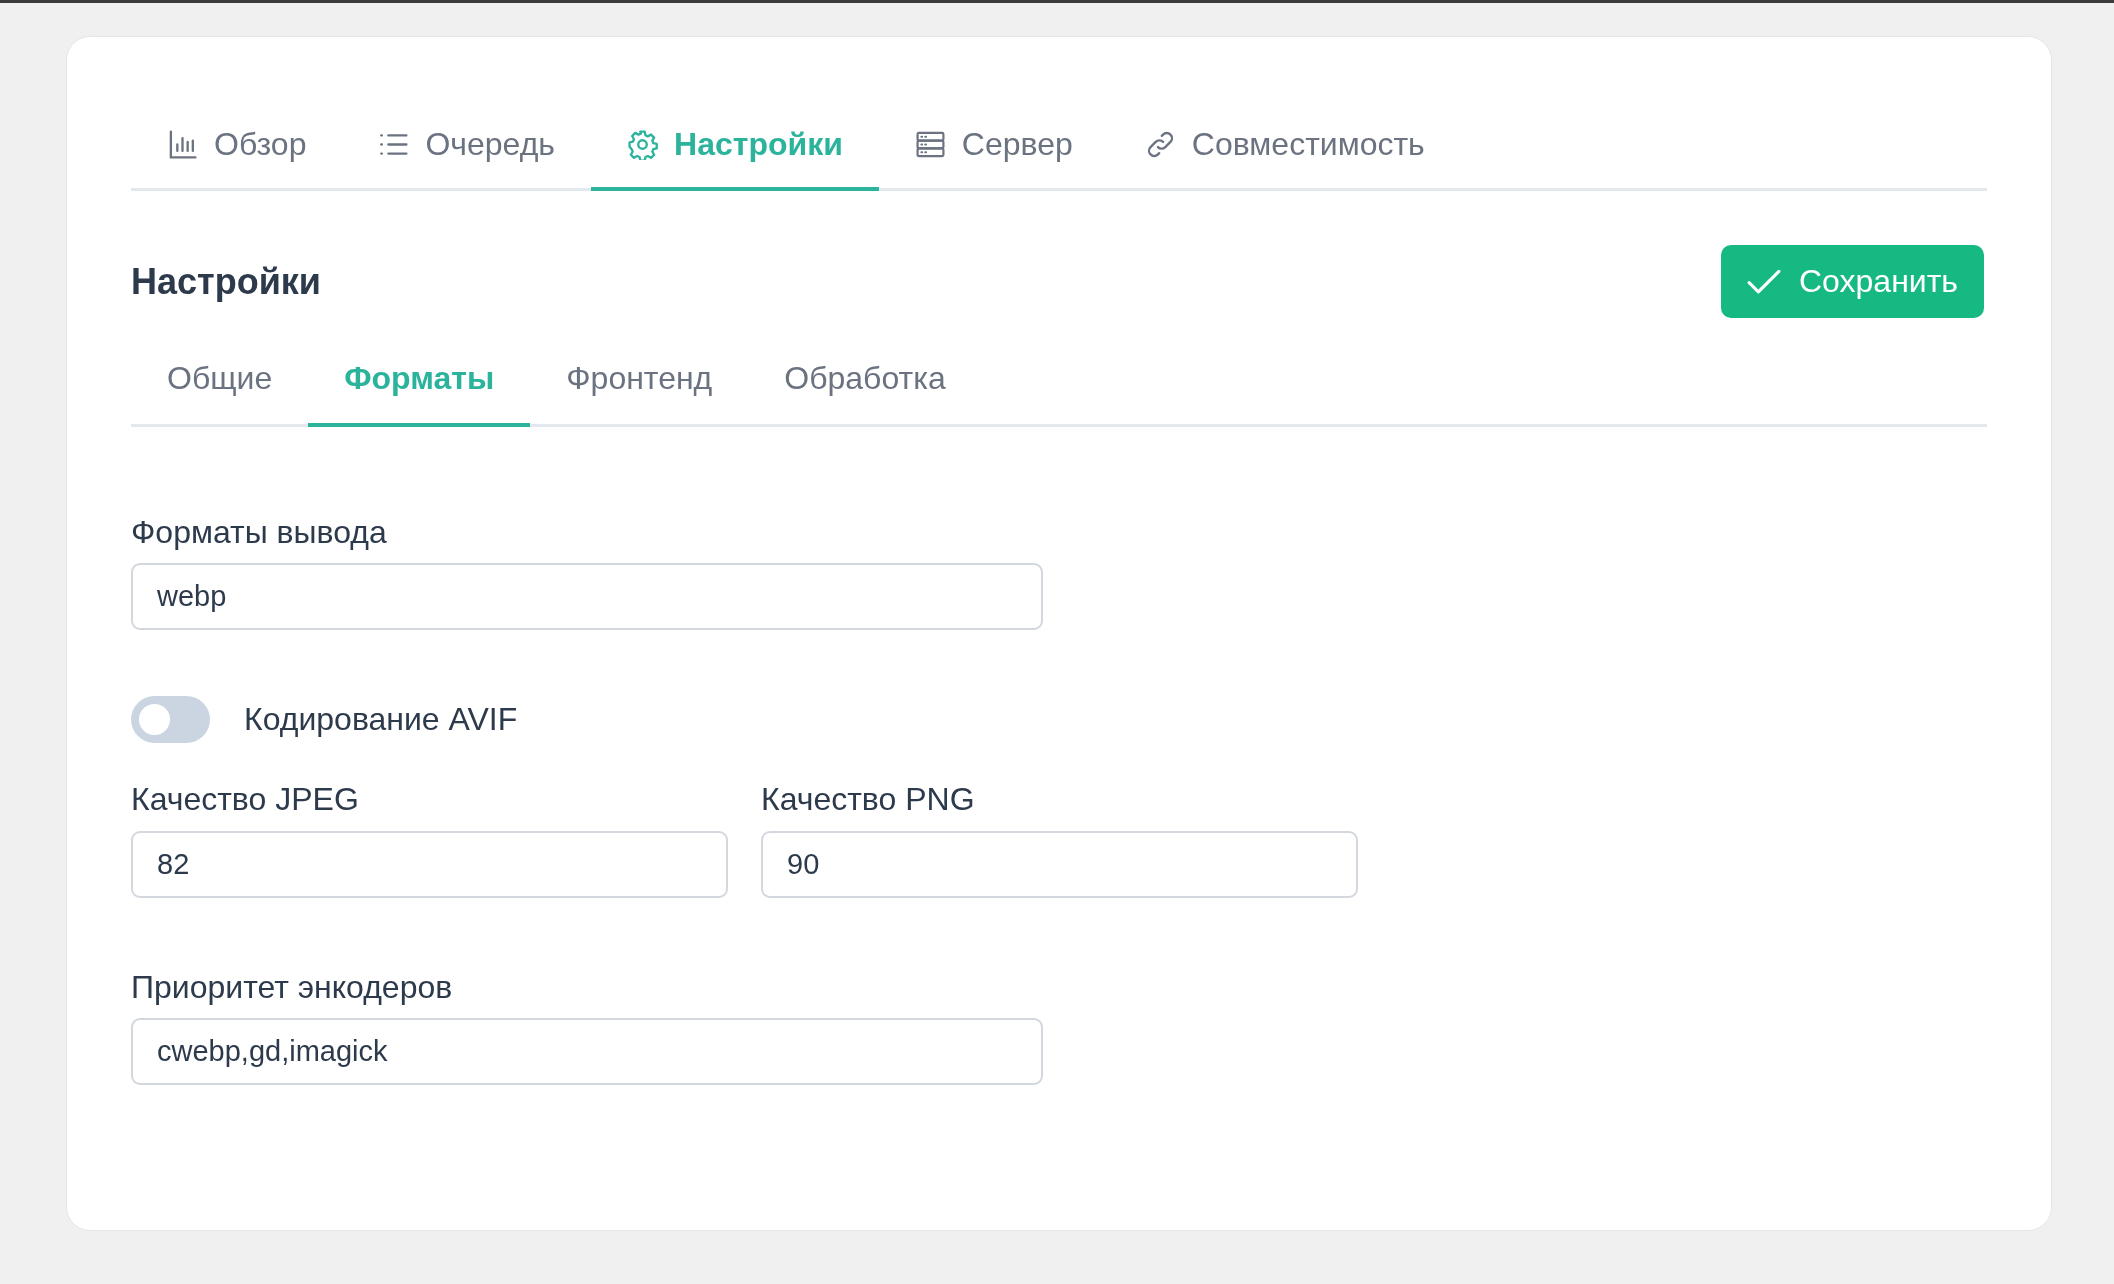 This screenshot has width=2114, height=1284. I want to click on sub-tab: Общие, so click(220, 381).